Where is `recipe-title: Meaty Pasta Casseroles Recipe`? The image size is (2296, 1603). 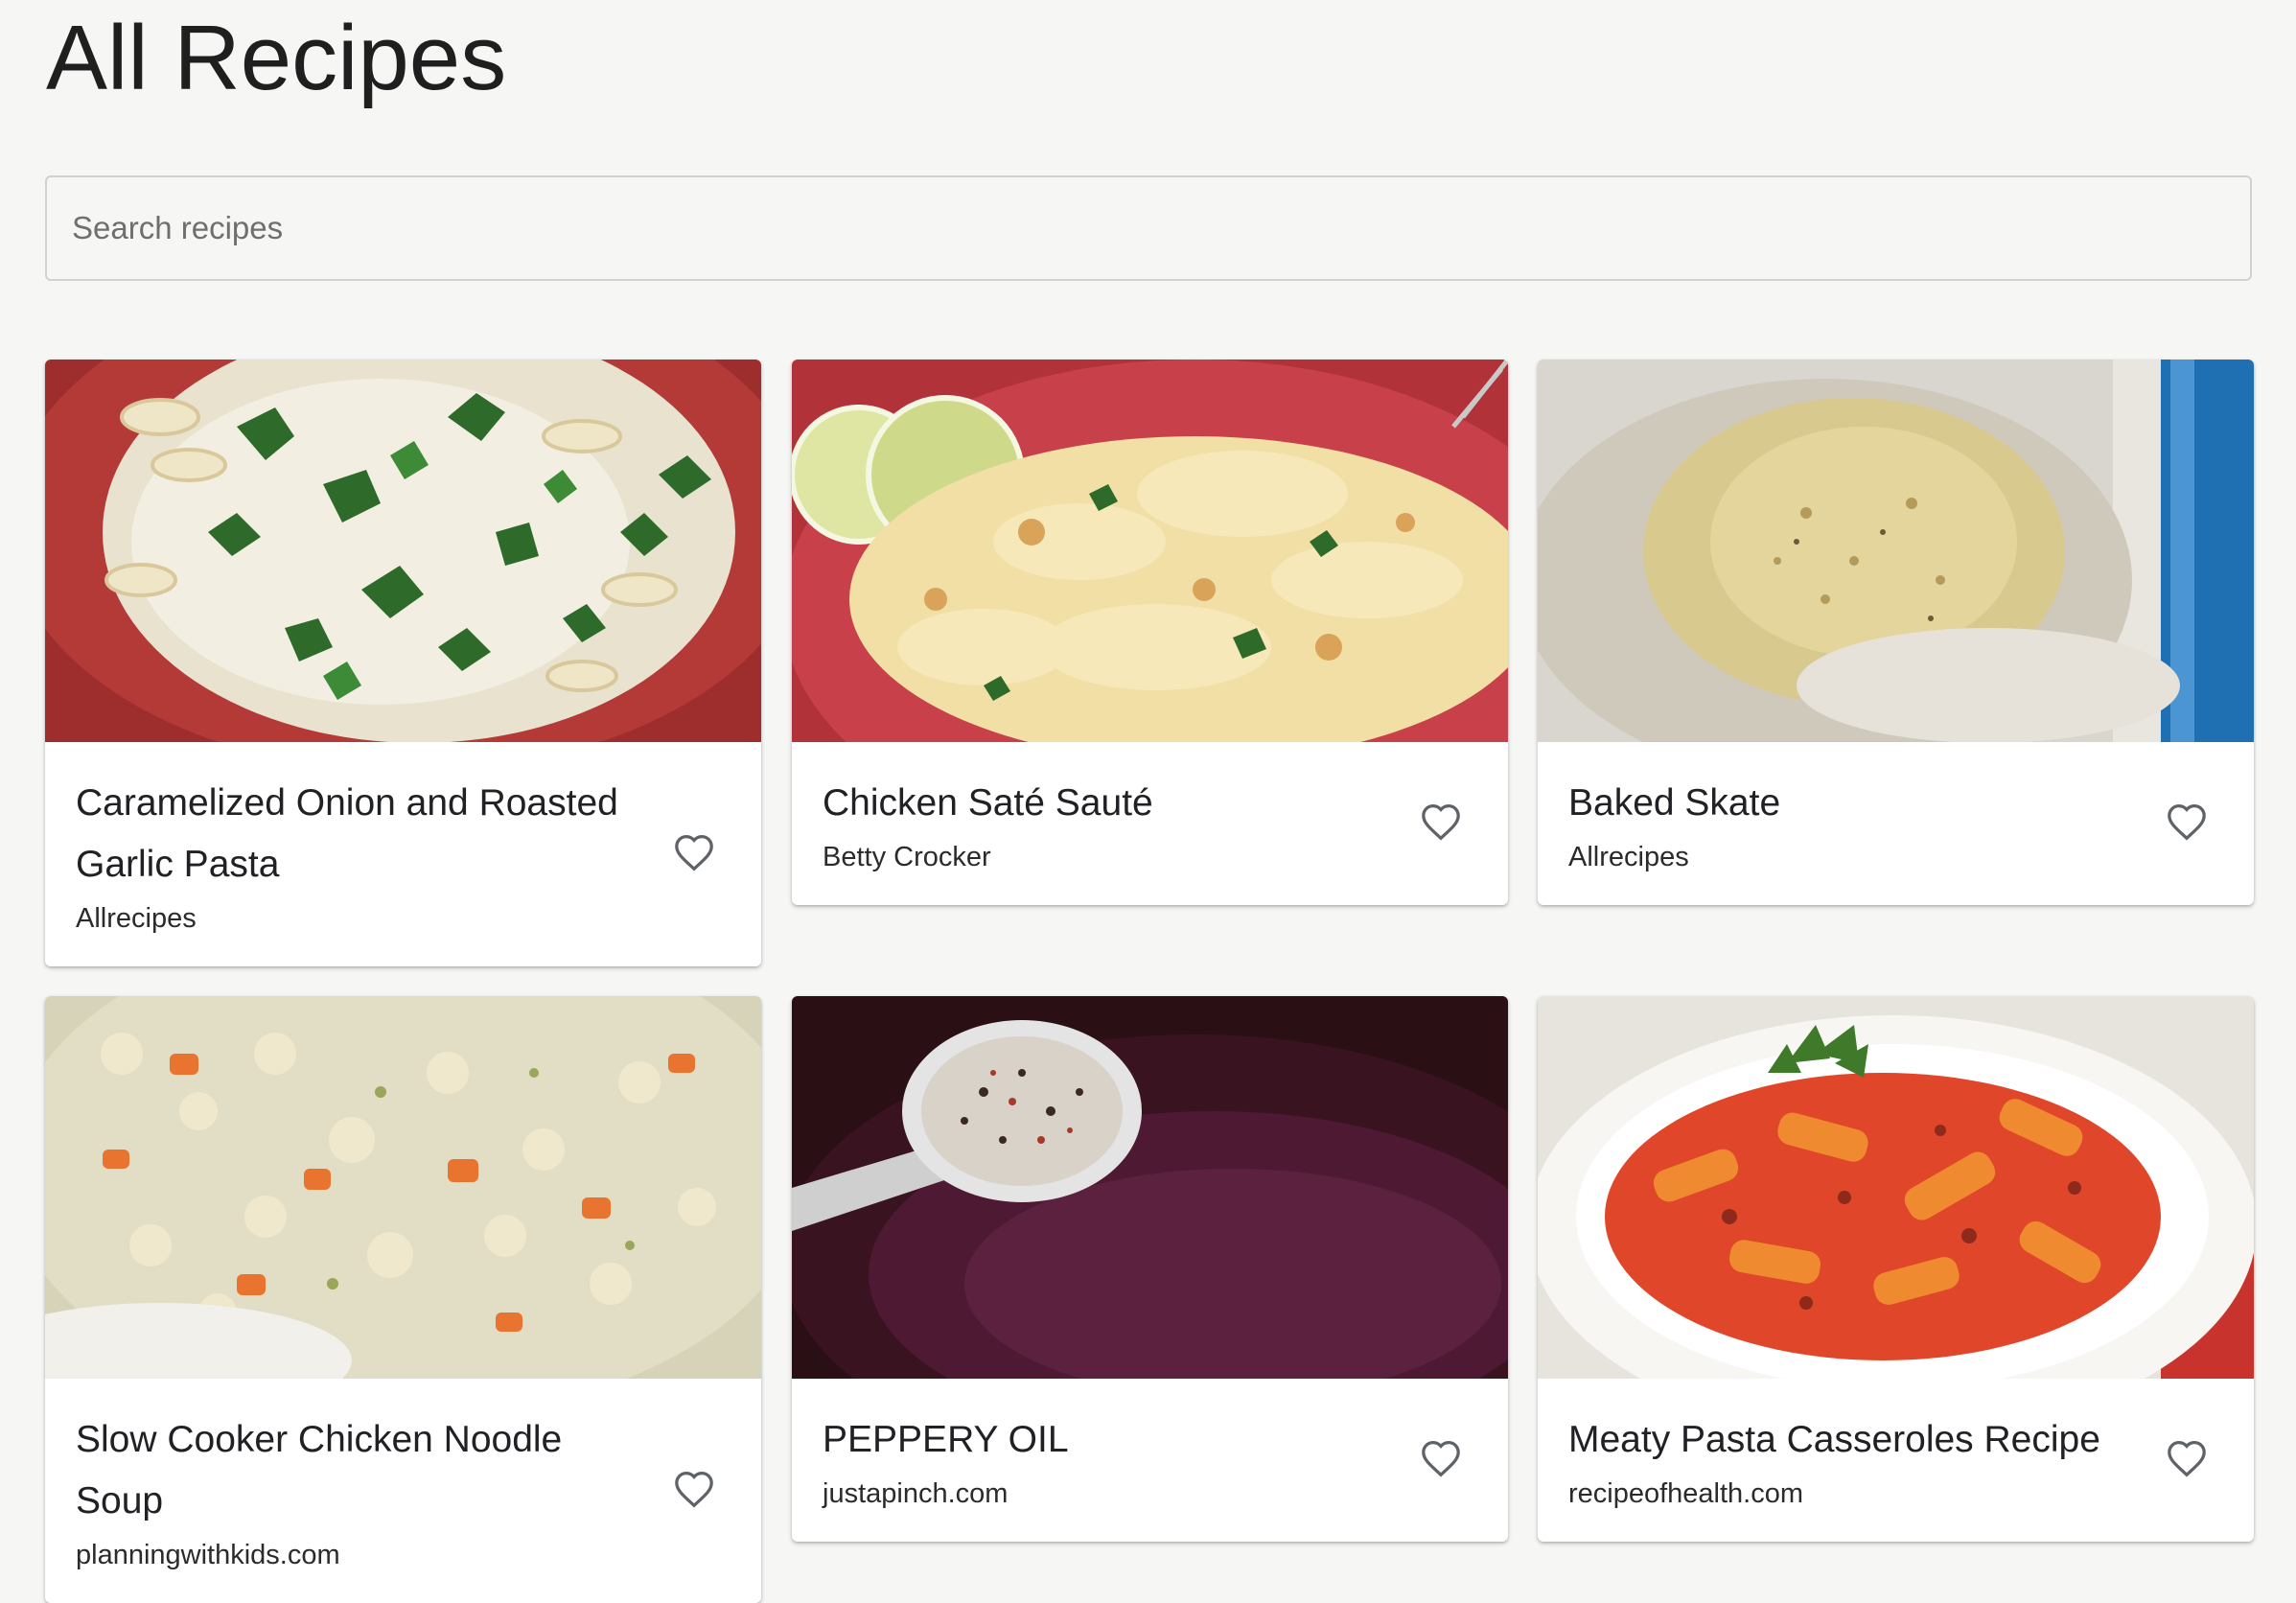 recipe-title: Meaty Pasta Casseroles Recipe is located at coordinates (1858, 1440).